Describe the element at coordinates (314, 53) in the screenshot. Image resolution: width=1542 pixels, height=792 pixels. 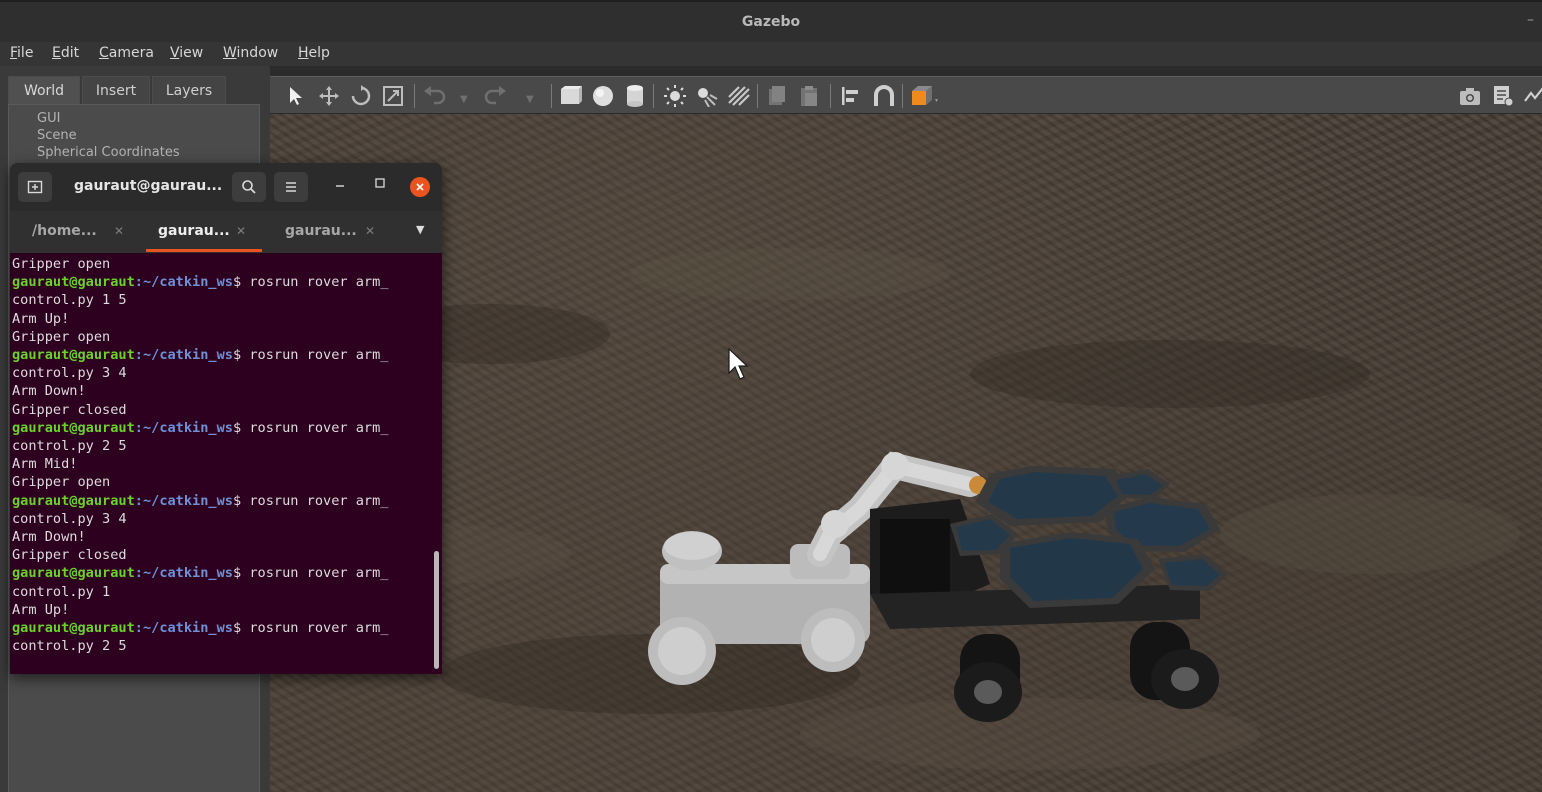
I see `menu-help: Help` at that location.